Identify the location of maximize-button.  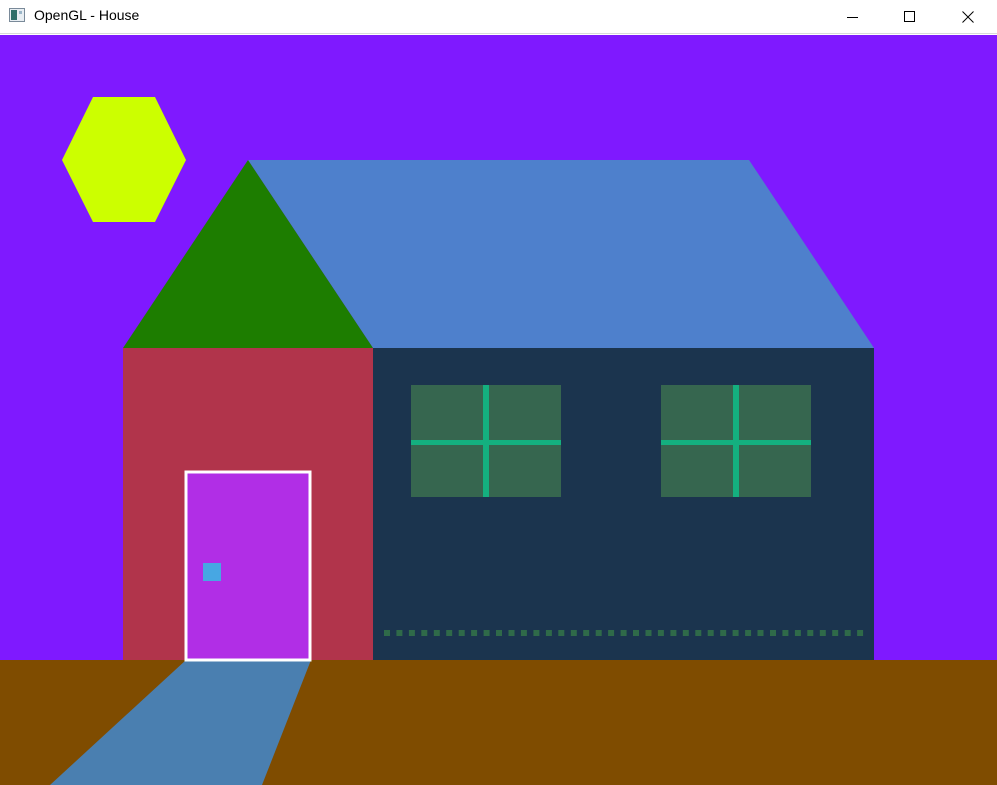
(910, 16).